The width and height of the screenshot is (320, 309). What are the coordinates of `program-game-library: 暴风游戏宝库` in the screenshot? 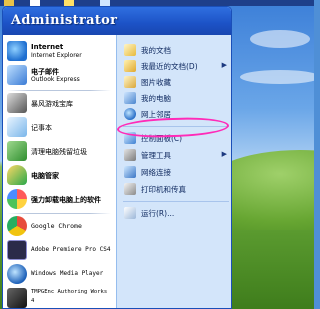 It's located at (60, 104).